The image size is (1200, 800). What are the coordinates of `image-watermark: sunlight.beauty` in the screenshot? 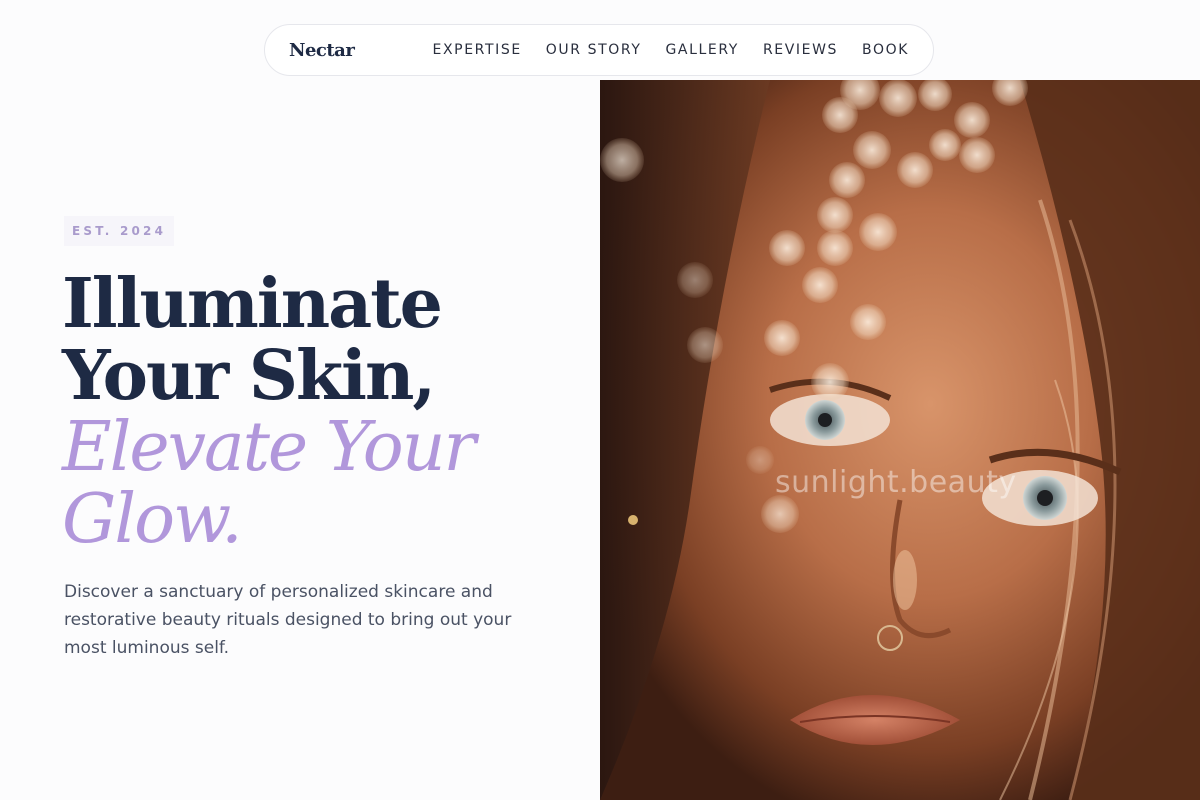 It's located at (896, 482).